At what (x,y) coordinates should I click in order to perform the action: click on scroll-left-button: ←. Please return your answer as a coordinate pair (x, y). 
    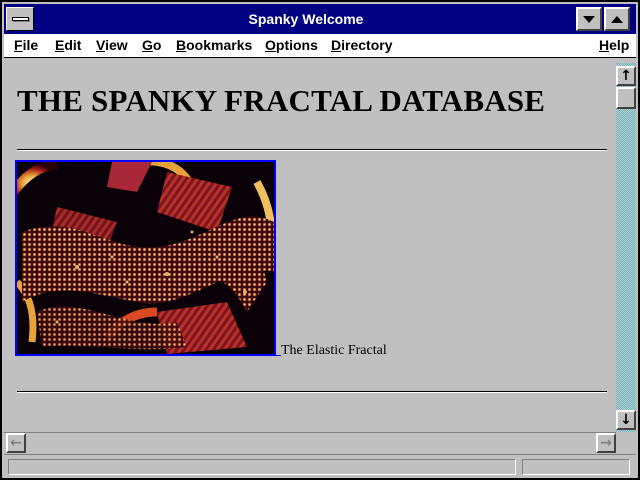
    Looking at the image, I should click on (16, 443).